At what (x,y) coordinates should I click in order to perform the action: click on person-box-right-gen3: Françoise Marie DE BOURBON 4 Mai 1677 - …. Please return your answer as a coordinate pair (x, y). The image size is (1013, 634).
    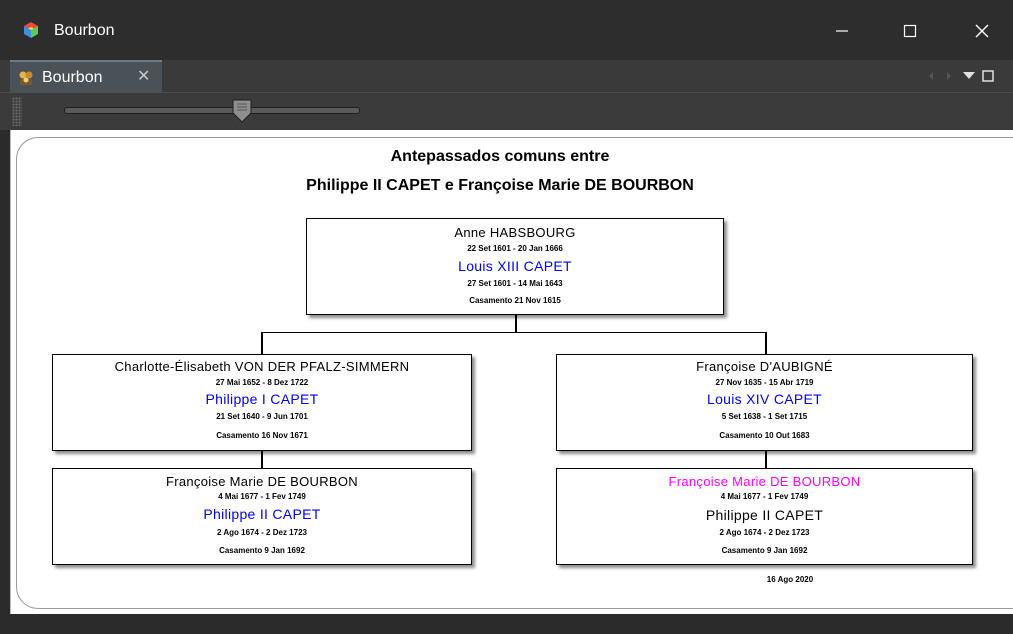
    Looking at the image, I should click on (764, 516).